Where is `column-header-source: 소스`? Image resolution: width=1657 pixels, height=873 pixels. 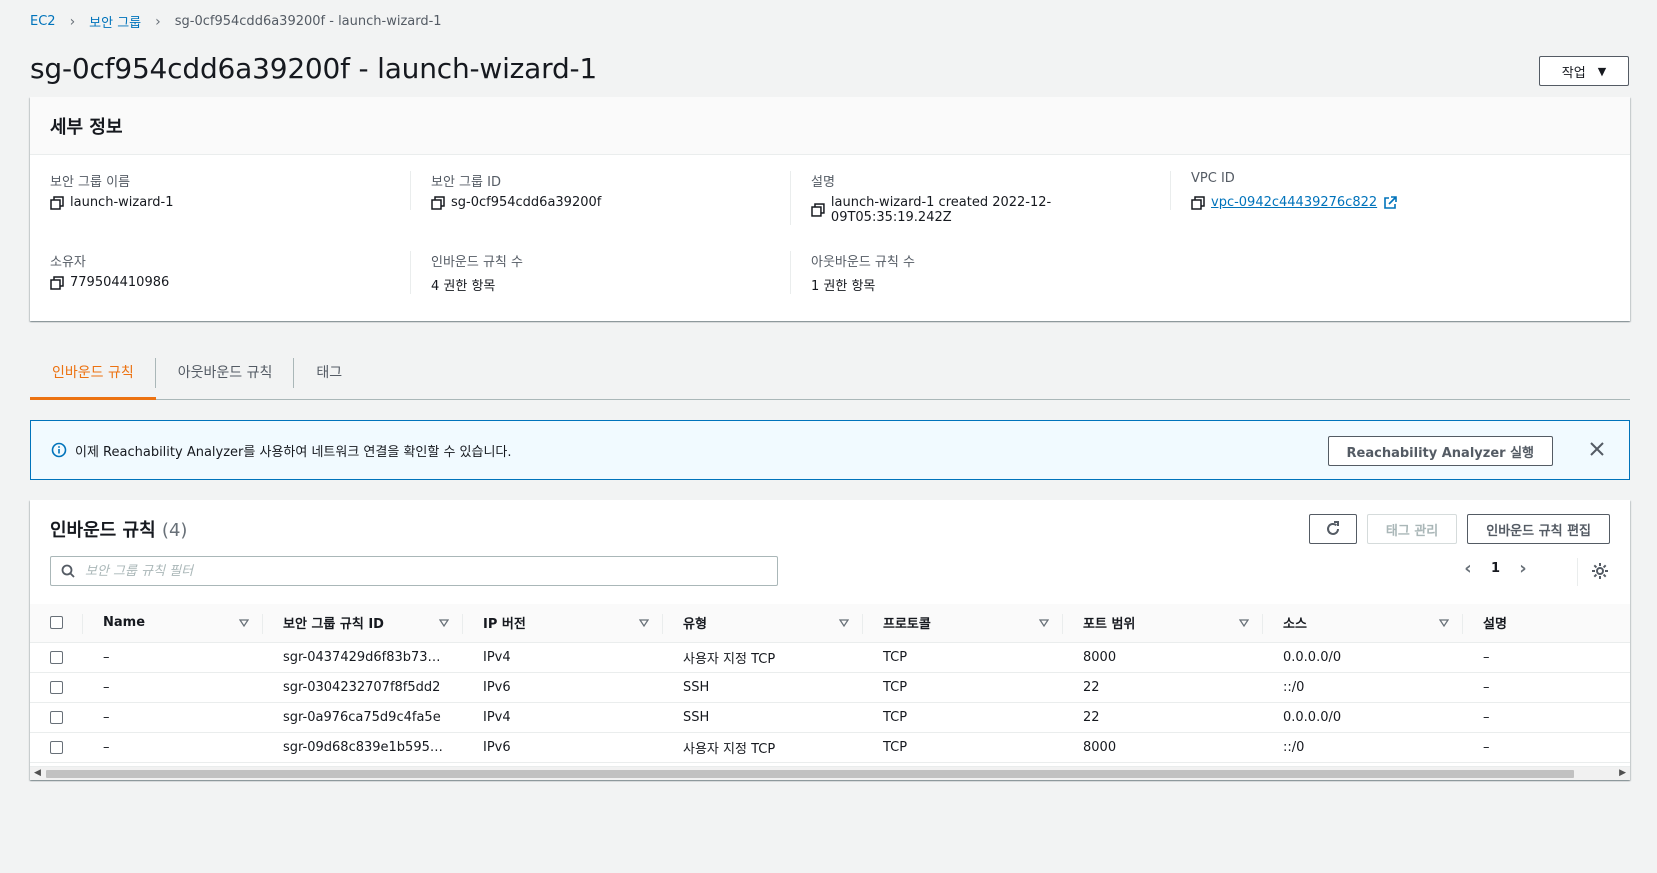
column-header-source: 소스 is located at coordinates (1363, 623).